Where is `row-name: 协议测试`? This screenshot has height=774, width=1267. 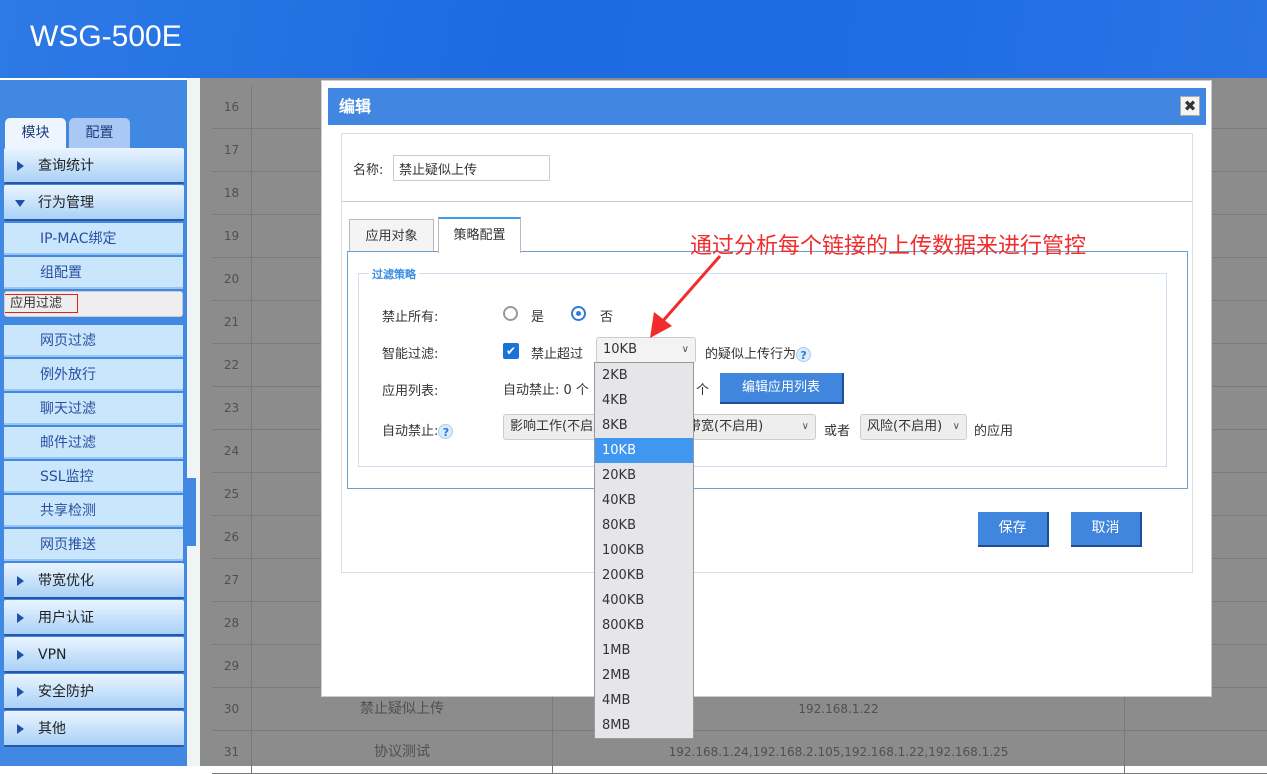 row-name: 协议测试 is located at coordinates (402, 752).